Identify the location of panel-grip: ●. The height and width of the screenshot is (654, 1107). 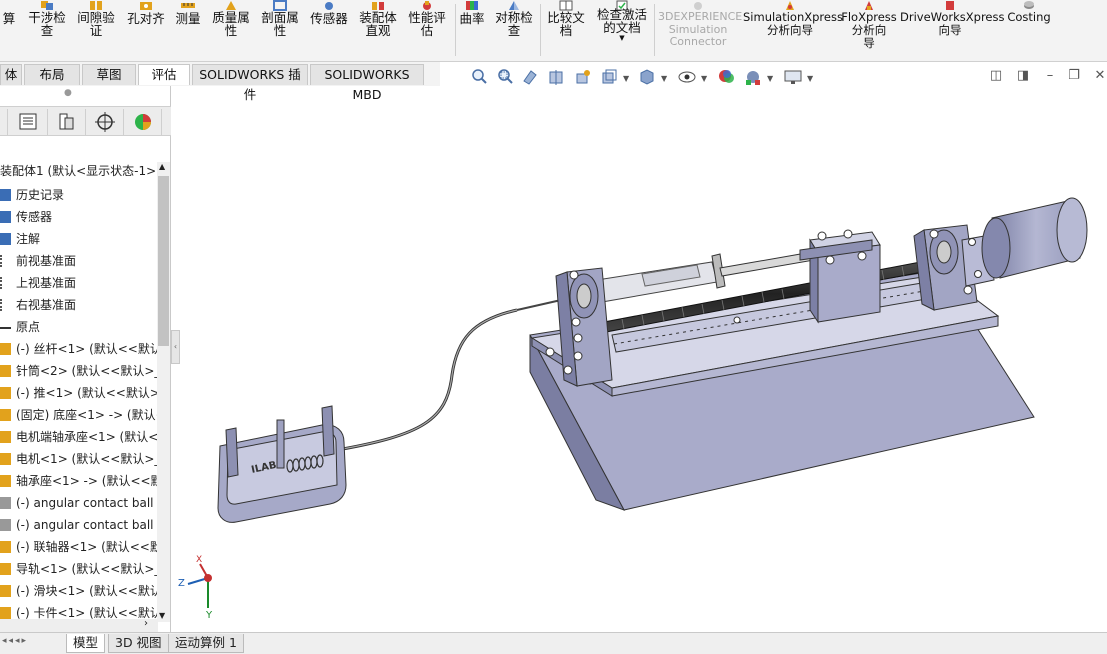
(68, 93).